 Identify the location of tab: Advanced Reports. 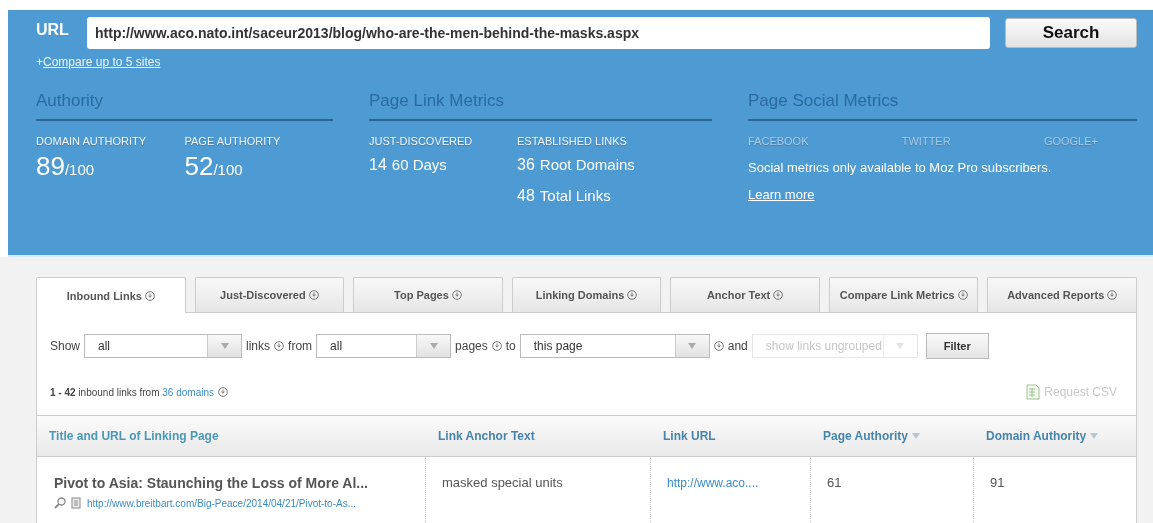
(1062, 294).